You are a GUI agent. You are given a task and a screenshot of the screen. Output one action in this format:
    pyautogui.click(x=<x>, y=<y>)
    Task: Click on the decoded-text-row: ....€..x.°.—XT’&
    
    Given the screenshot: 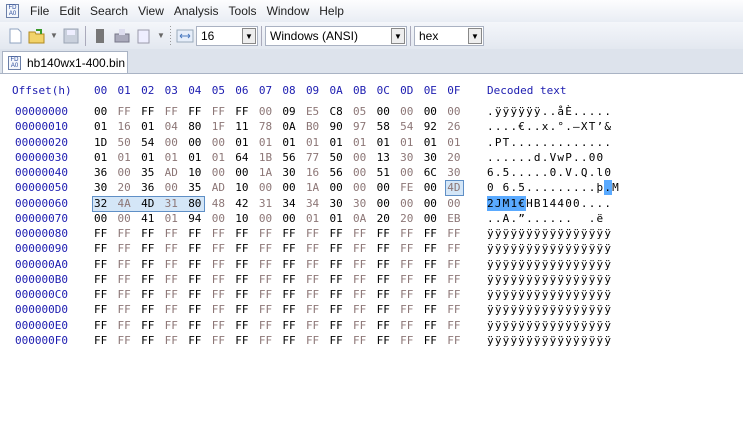 What is the action you would take?
    pyautogui.click(x=549, y=126)
    